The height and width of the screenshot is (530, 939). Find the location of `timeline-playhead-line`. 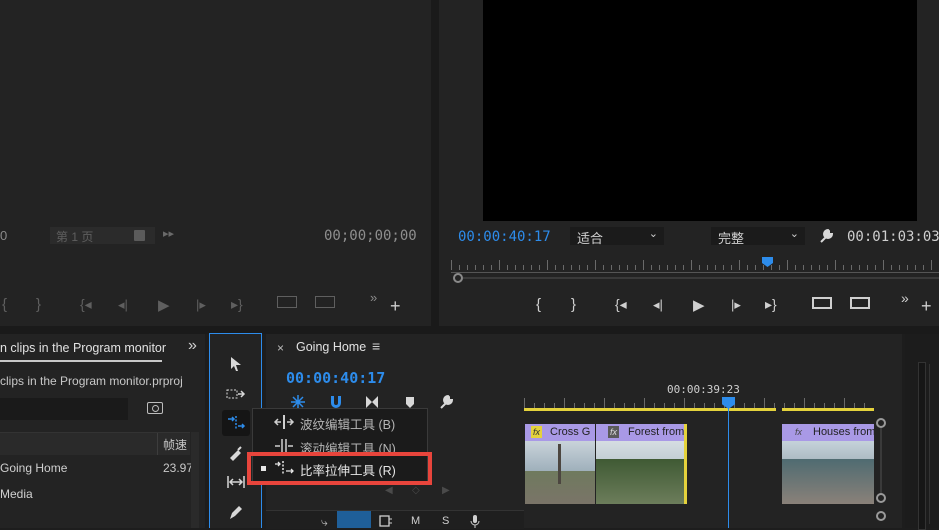

timeline-playhead-line is located at coordinates (728, 468).